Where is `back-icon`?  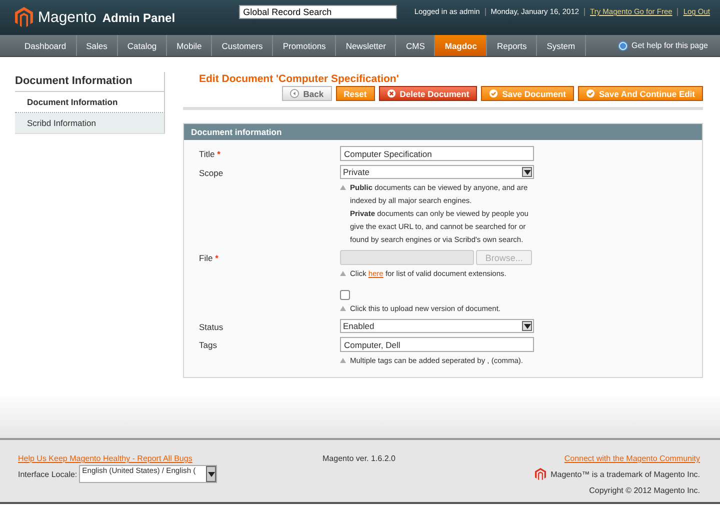
back-icon is located at coordinates (295, 93).